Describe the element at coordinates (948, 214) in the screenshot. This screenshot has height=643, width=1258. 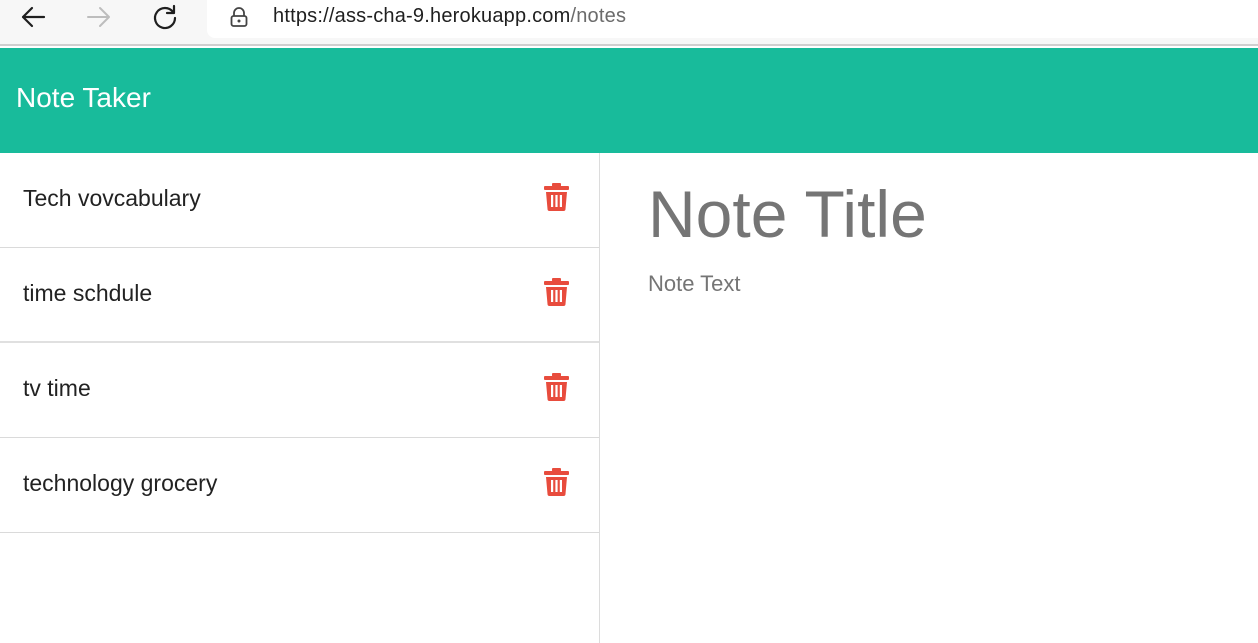
I see `note-title-input` at that location.